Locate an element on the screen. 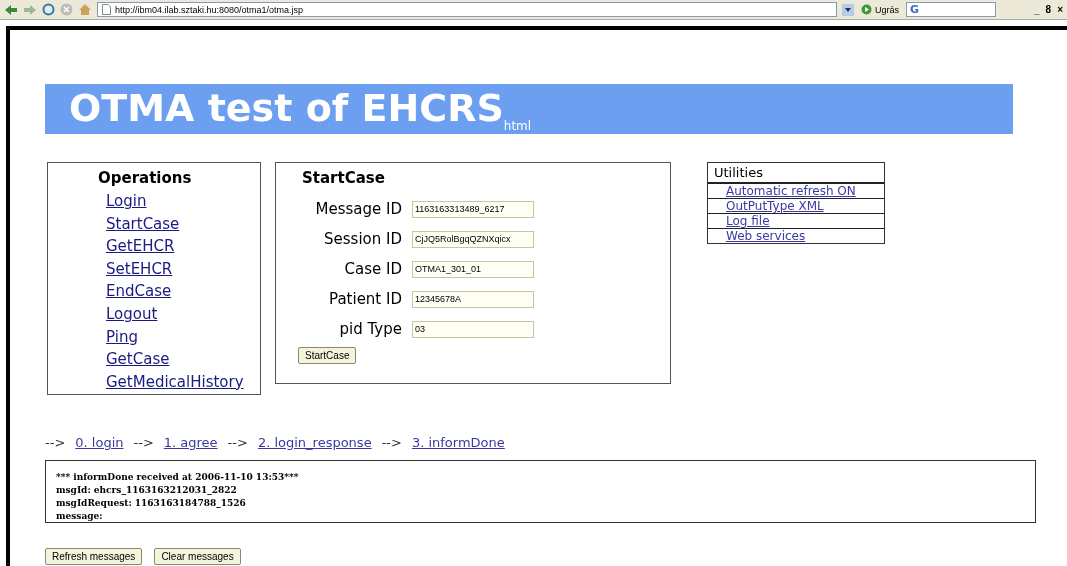  back-arrow-icon is located at coordinates (11, 9).